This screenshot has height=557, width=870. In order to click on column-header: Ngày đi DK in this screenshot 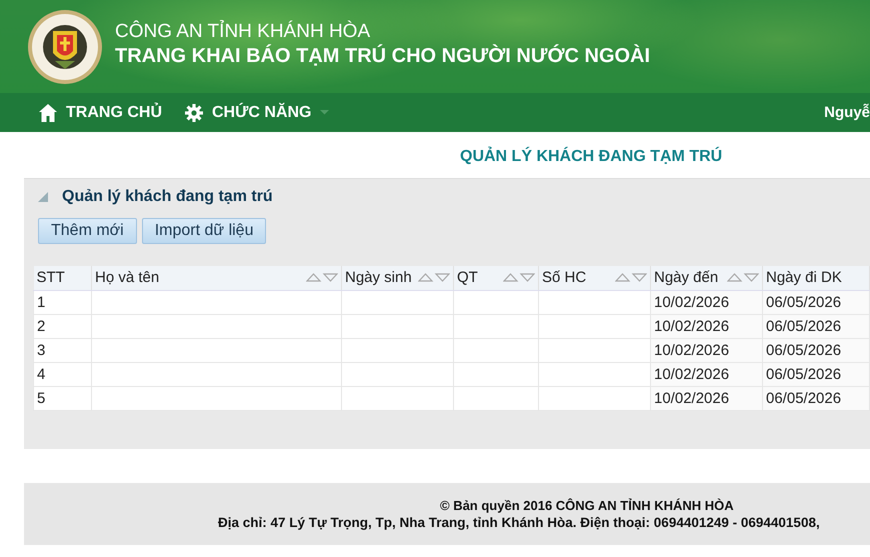, I will do `click(804, 277)`.